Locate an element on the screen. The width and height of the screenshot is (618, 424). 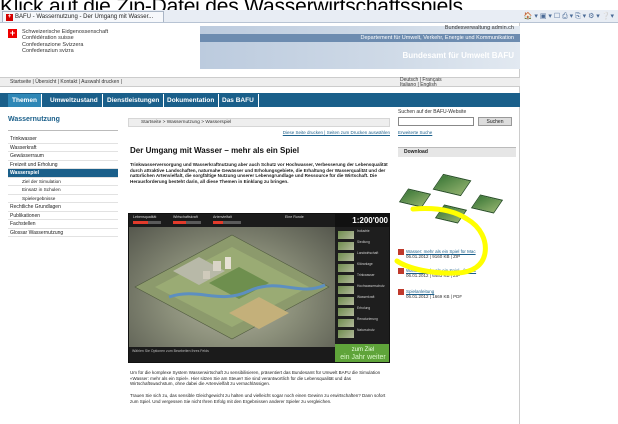
metric-artenvielfalt: Artenvielfalt is located at coordinates (228, 220).